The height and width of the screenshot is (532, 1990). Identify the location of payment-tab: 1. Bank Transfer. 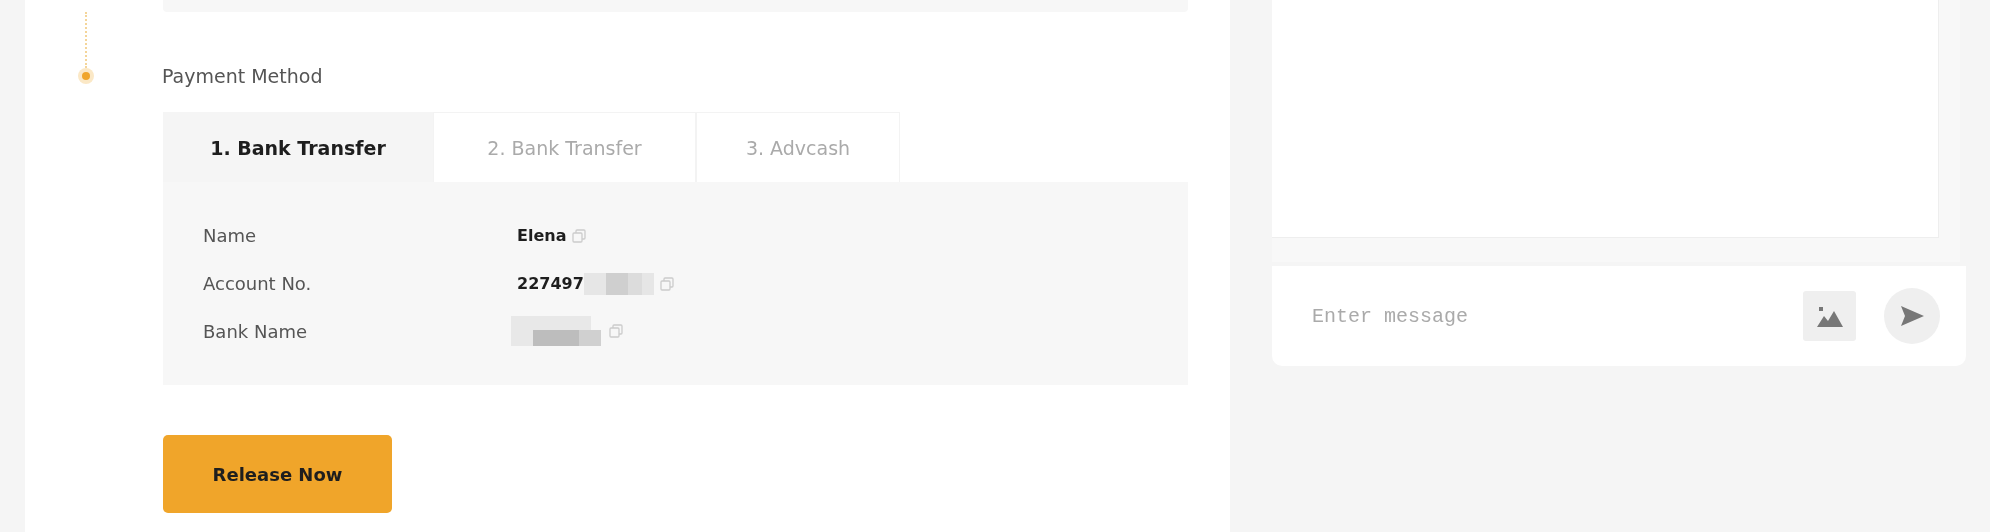
(298, 147).